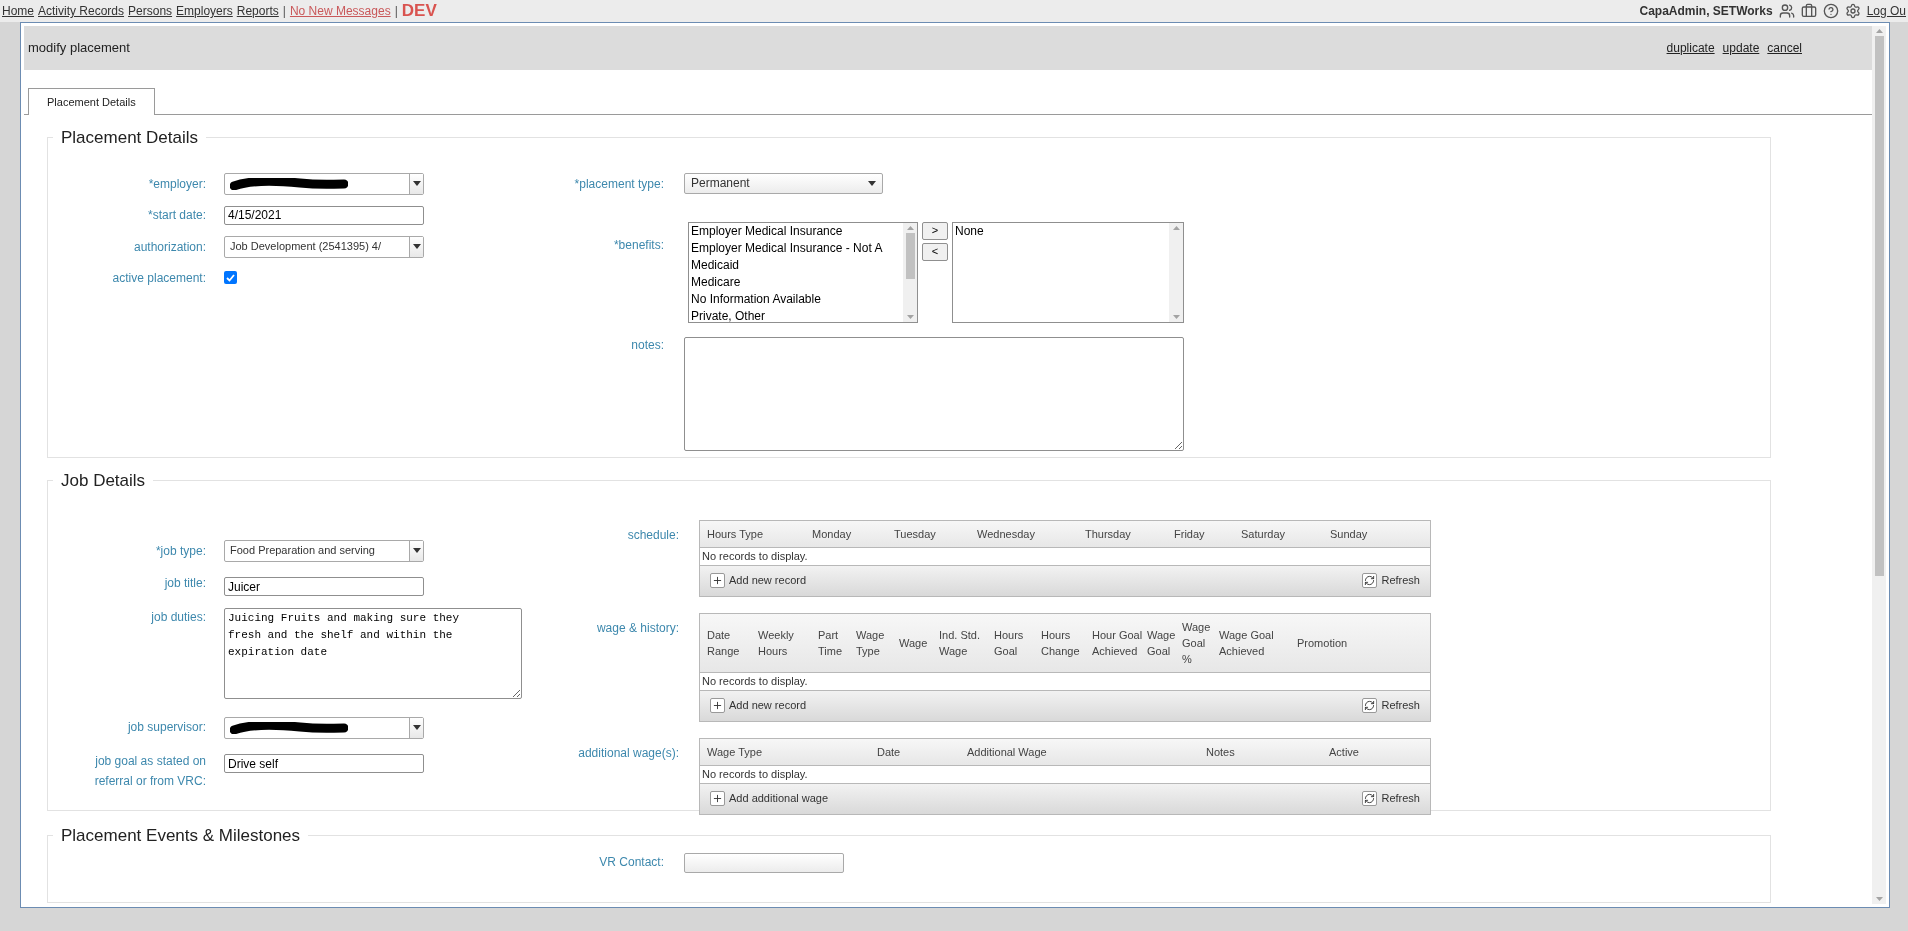 This screenshot has width=1908, height=931. I want to click on field-label: active placement:, so click(158, 278).